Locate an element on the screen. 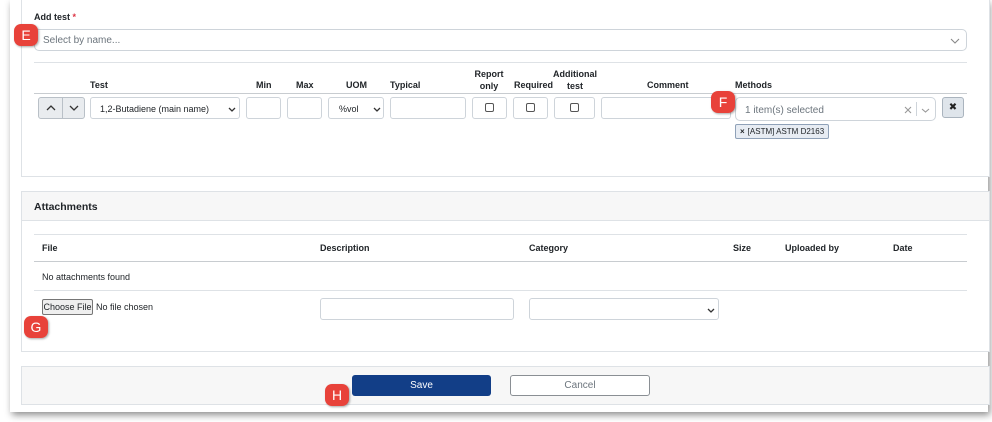 This screenshot has width=992, height=422. move-buttons is located at coordinates (61, 108).